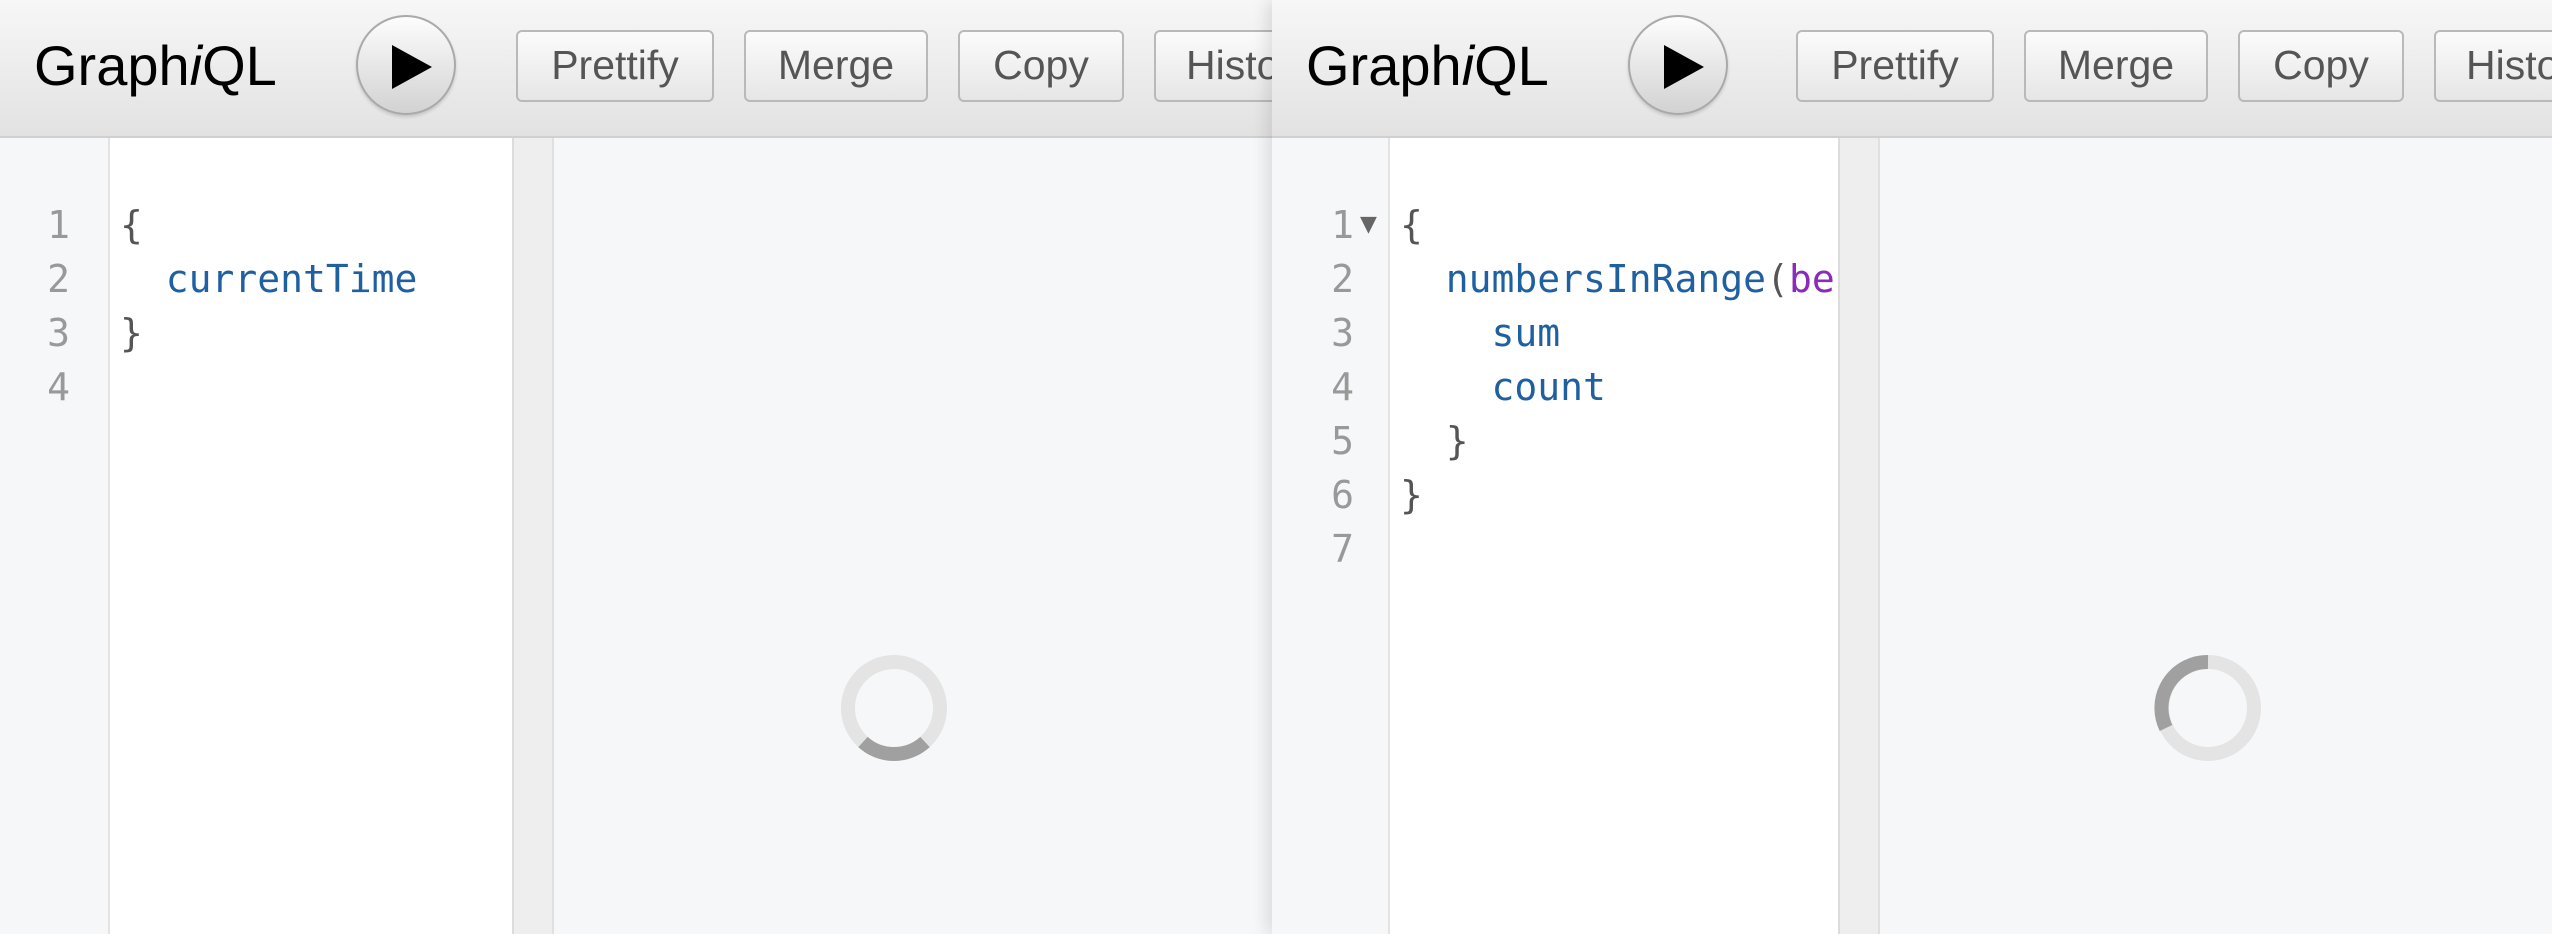 The height and width of the screenshot is (934, 2552). I want to click on code-token-field: numbersInRange, so click(1606, 279).